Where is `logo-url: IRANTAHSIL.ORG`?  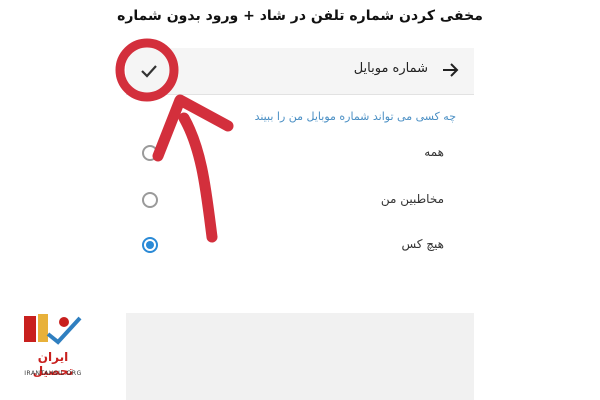 logo-url: IRANTAHSIL.ORG is located at coordinates (53, 373).